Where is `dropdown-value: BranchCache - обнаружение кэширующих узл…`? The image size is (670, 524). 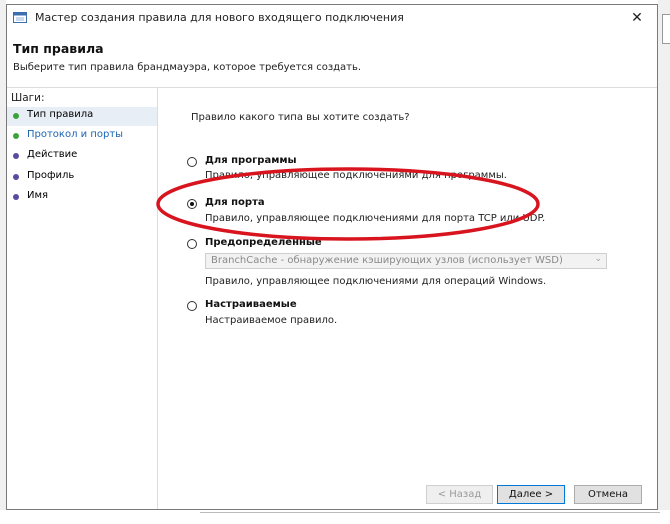 dropdown-value: BranchCache - обнаружение кэширующих узл… is located at coordinates (387, 260).